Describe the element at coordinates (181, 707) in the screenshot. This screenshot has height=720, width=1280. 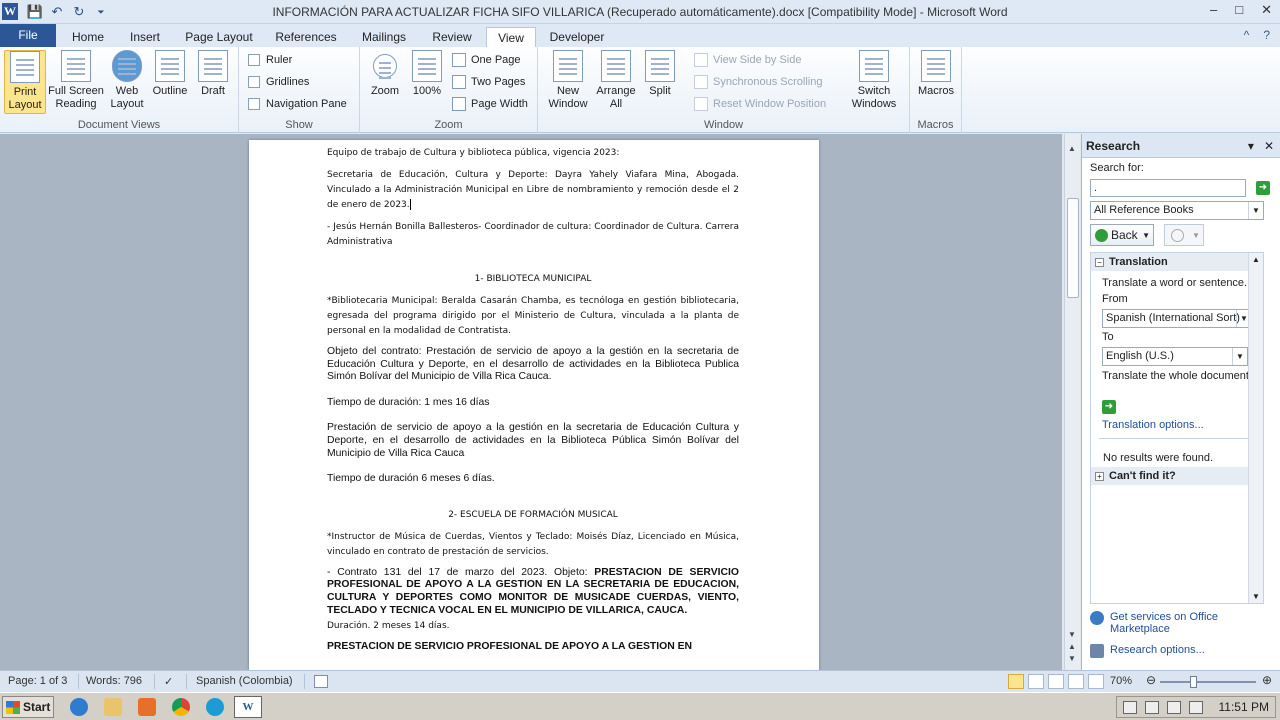
I see `chrome-icon` at that location.